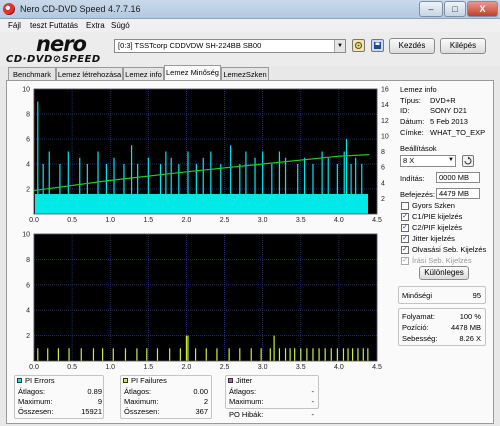 This screenshot has width=500, height=426. Describe the element at coordinates (385, 136) in the screenshot. I see `y2-tick-label: 10` at that location.